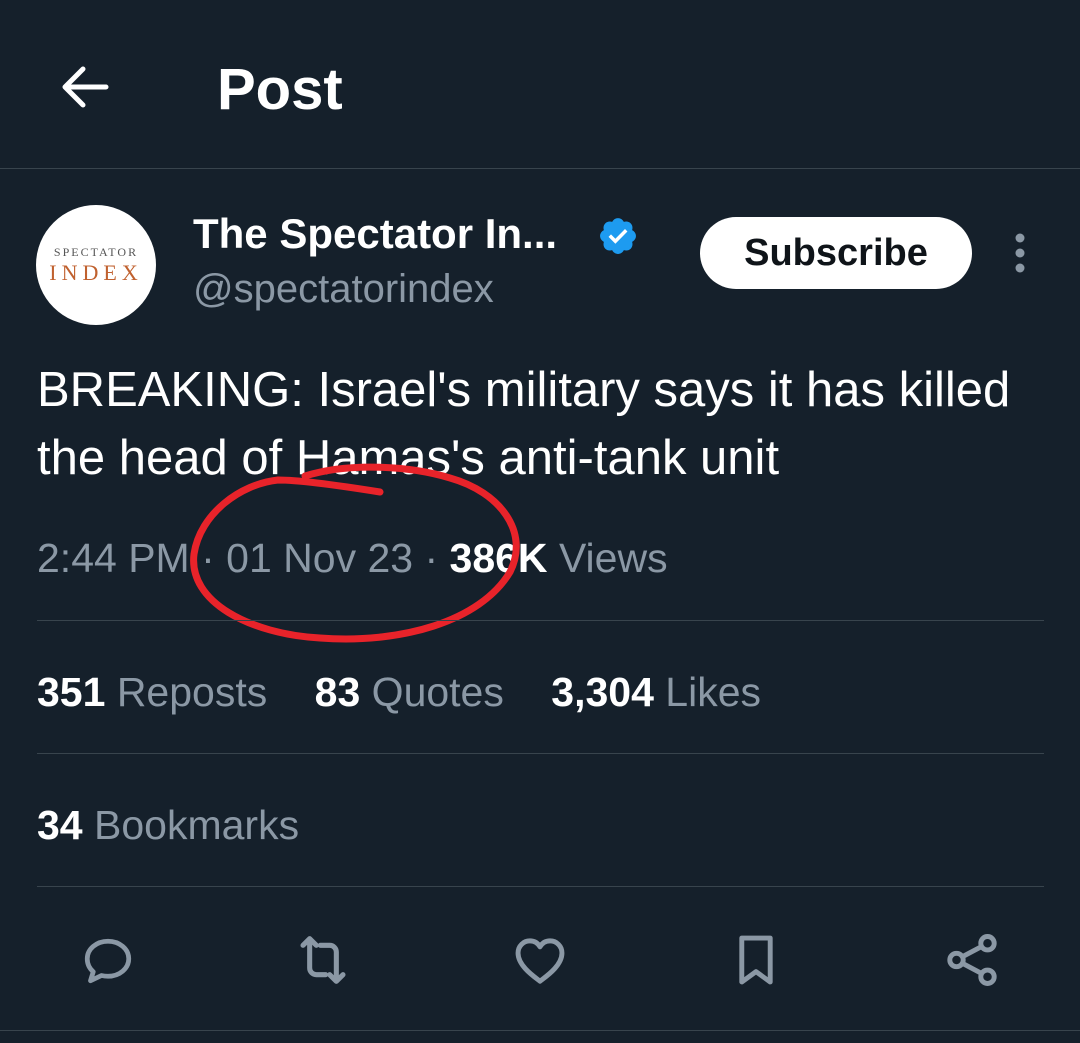 The width and height of the screenshot is (1080, 1043). What do you see at coordinates (713, 692) in the screenshot?
I see `likes-label: Likes` at bounding box center [713, 692].